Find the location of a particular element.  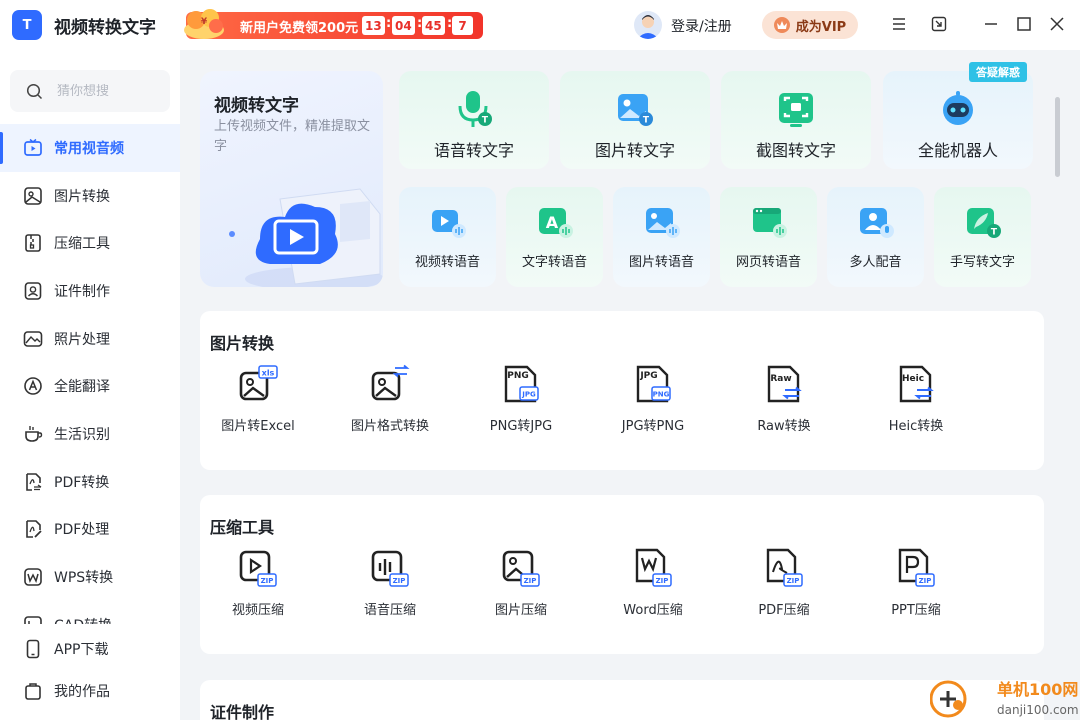

sidebar-item-common-av: 常用视音频 is located at coordinates (90, 148).